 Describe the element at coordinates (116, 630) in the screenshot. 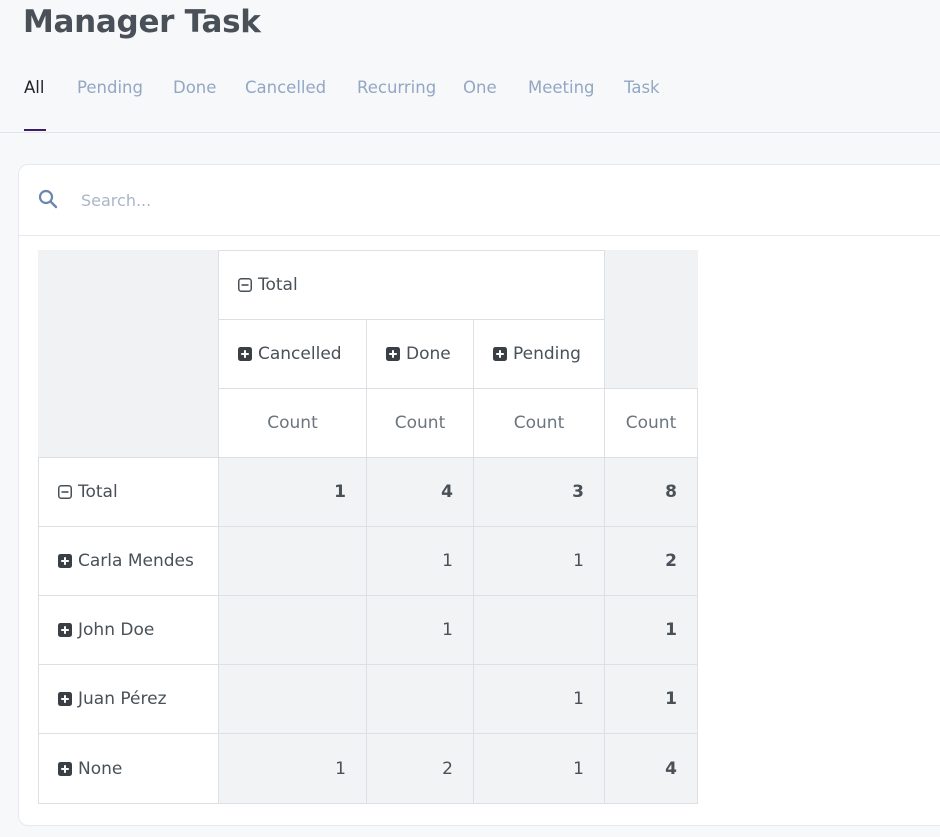

I see `pivot-row-label: John Doe` at that location.